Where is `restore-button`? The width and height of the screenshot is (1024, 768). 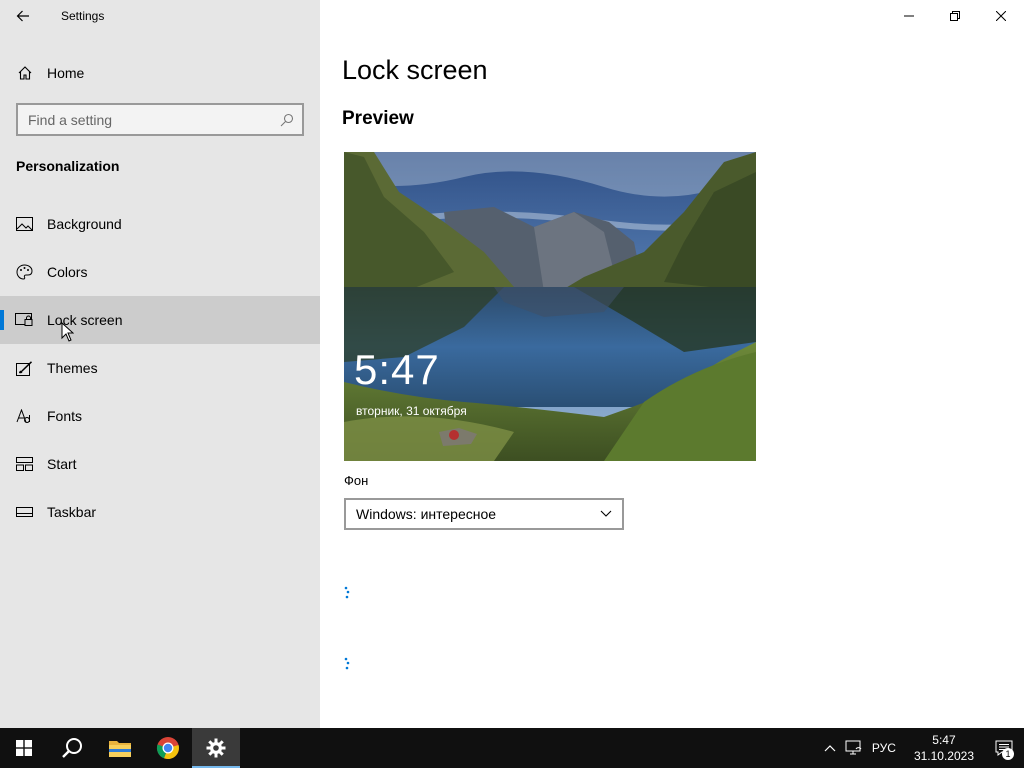 restore-button is located at coordinates (955, 16).